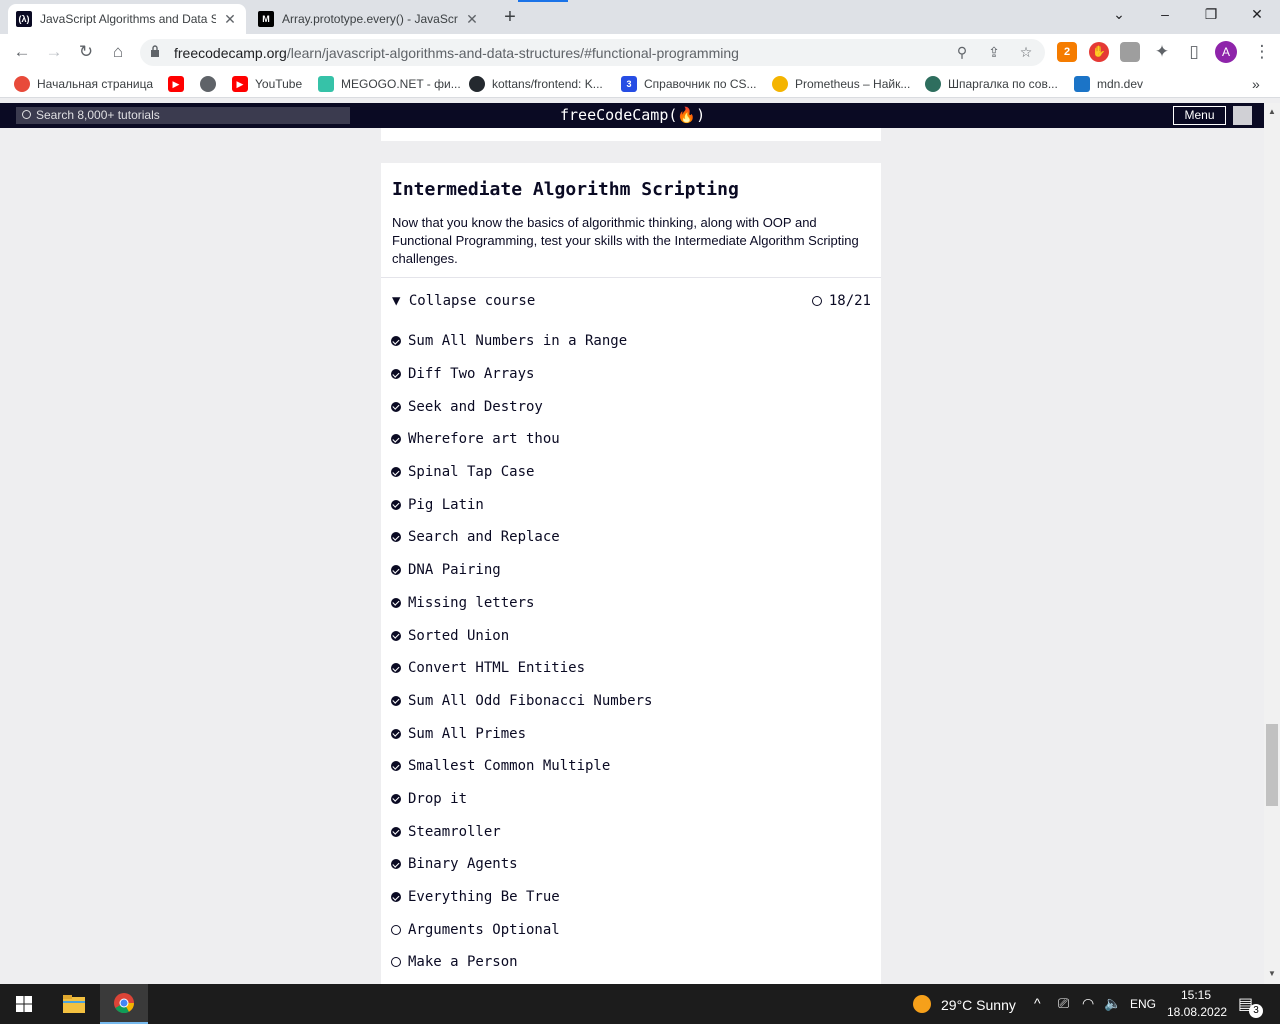 This screenshot has width=1280, height=1024. What do you see at coordinates (1037, 1003) in the screenshot?
I see `show-hidden-icons-icon: ^` at bounding box center [1037, 1003].